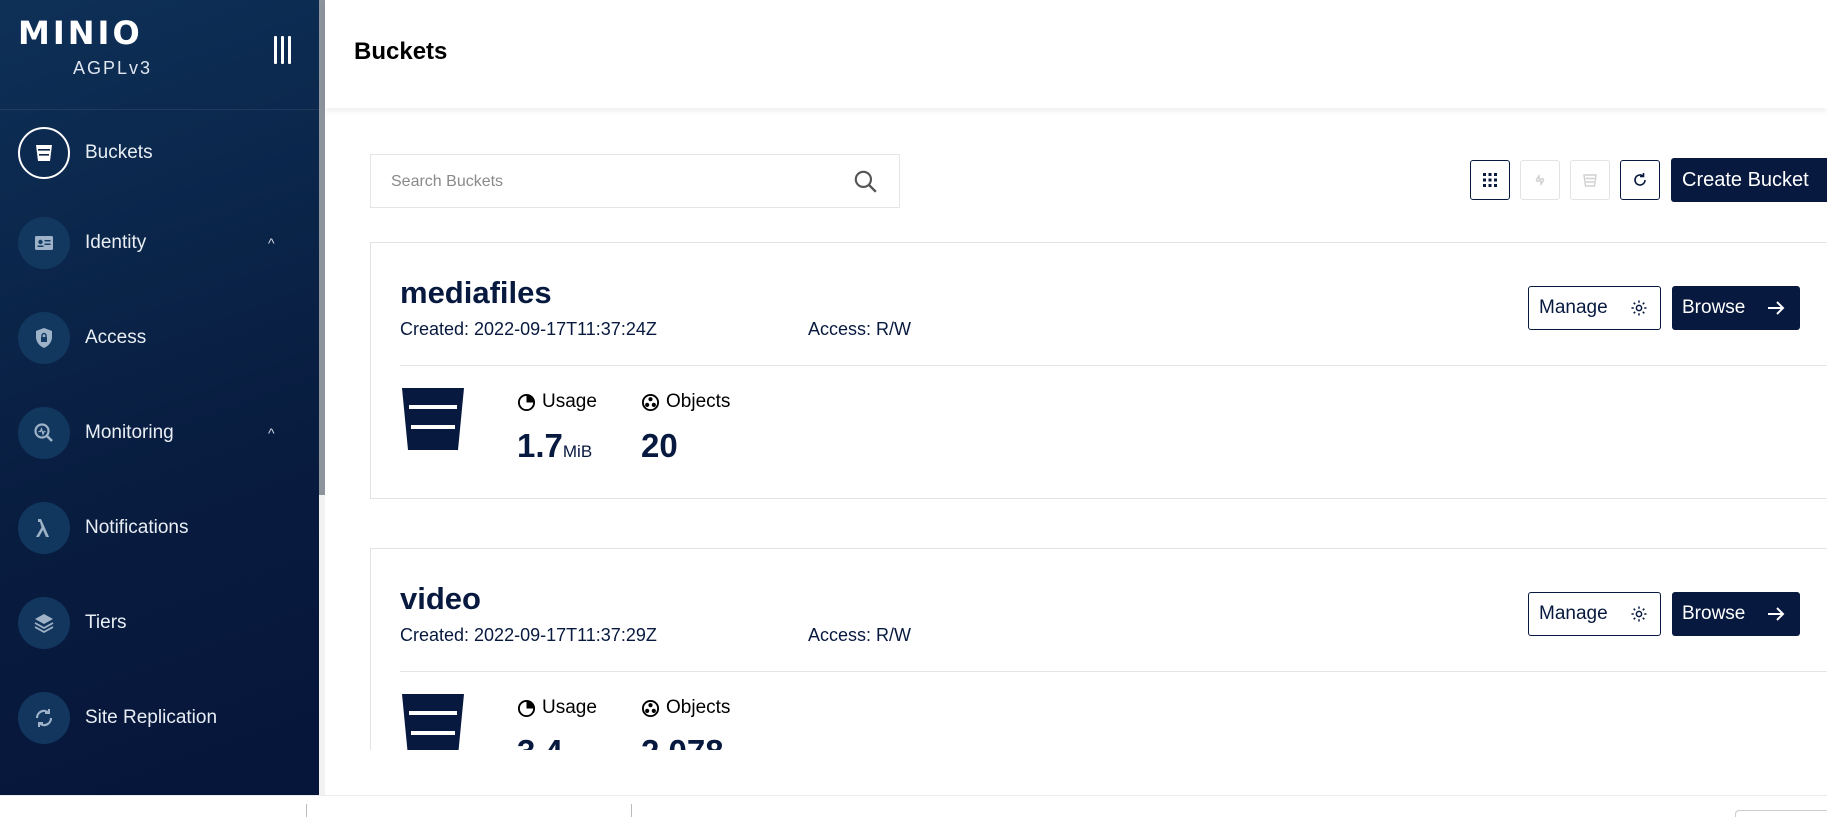  I want to click on page-title: Buckets, so click(401, 51).